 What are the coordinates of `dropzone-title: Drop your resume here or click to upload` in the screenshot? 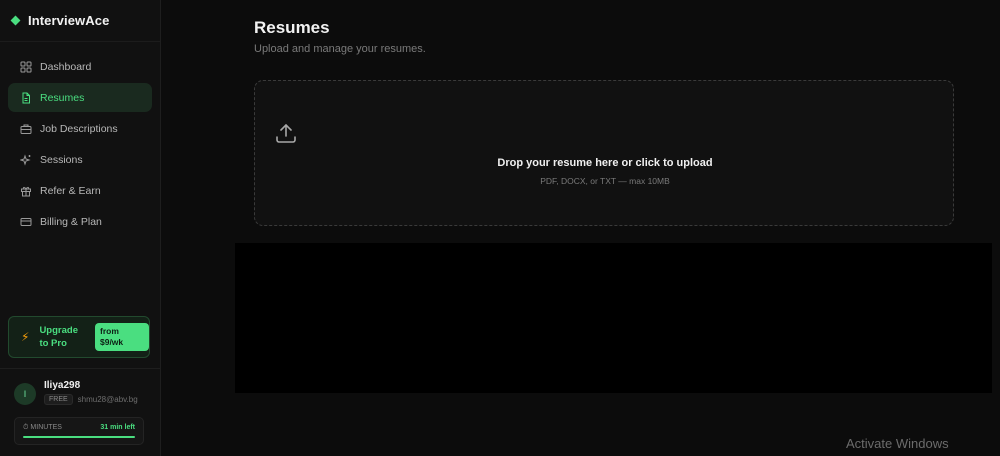 It's located at (605, 163).